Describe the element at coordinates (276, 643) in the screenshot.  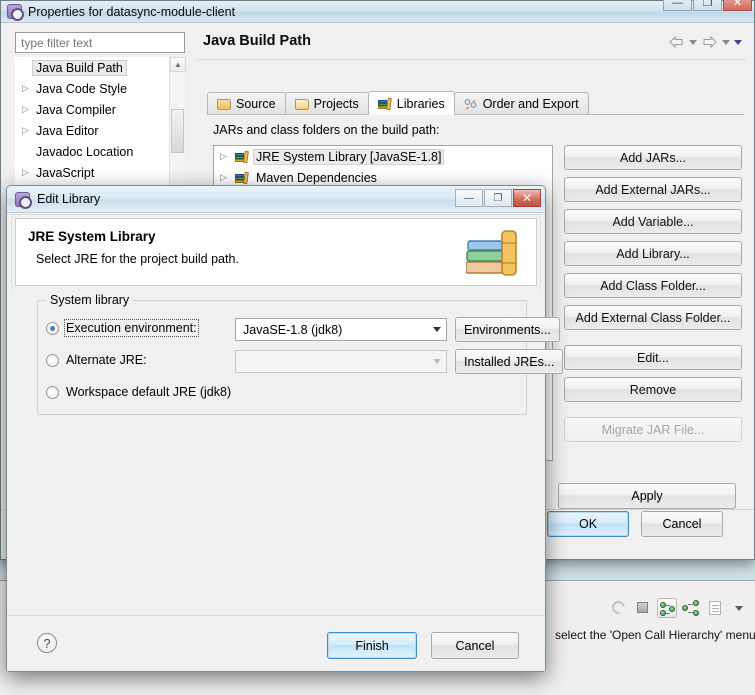
I see `dialog-footer: ? Finish Cancel` at that location.